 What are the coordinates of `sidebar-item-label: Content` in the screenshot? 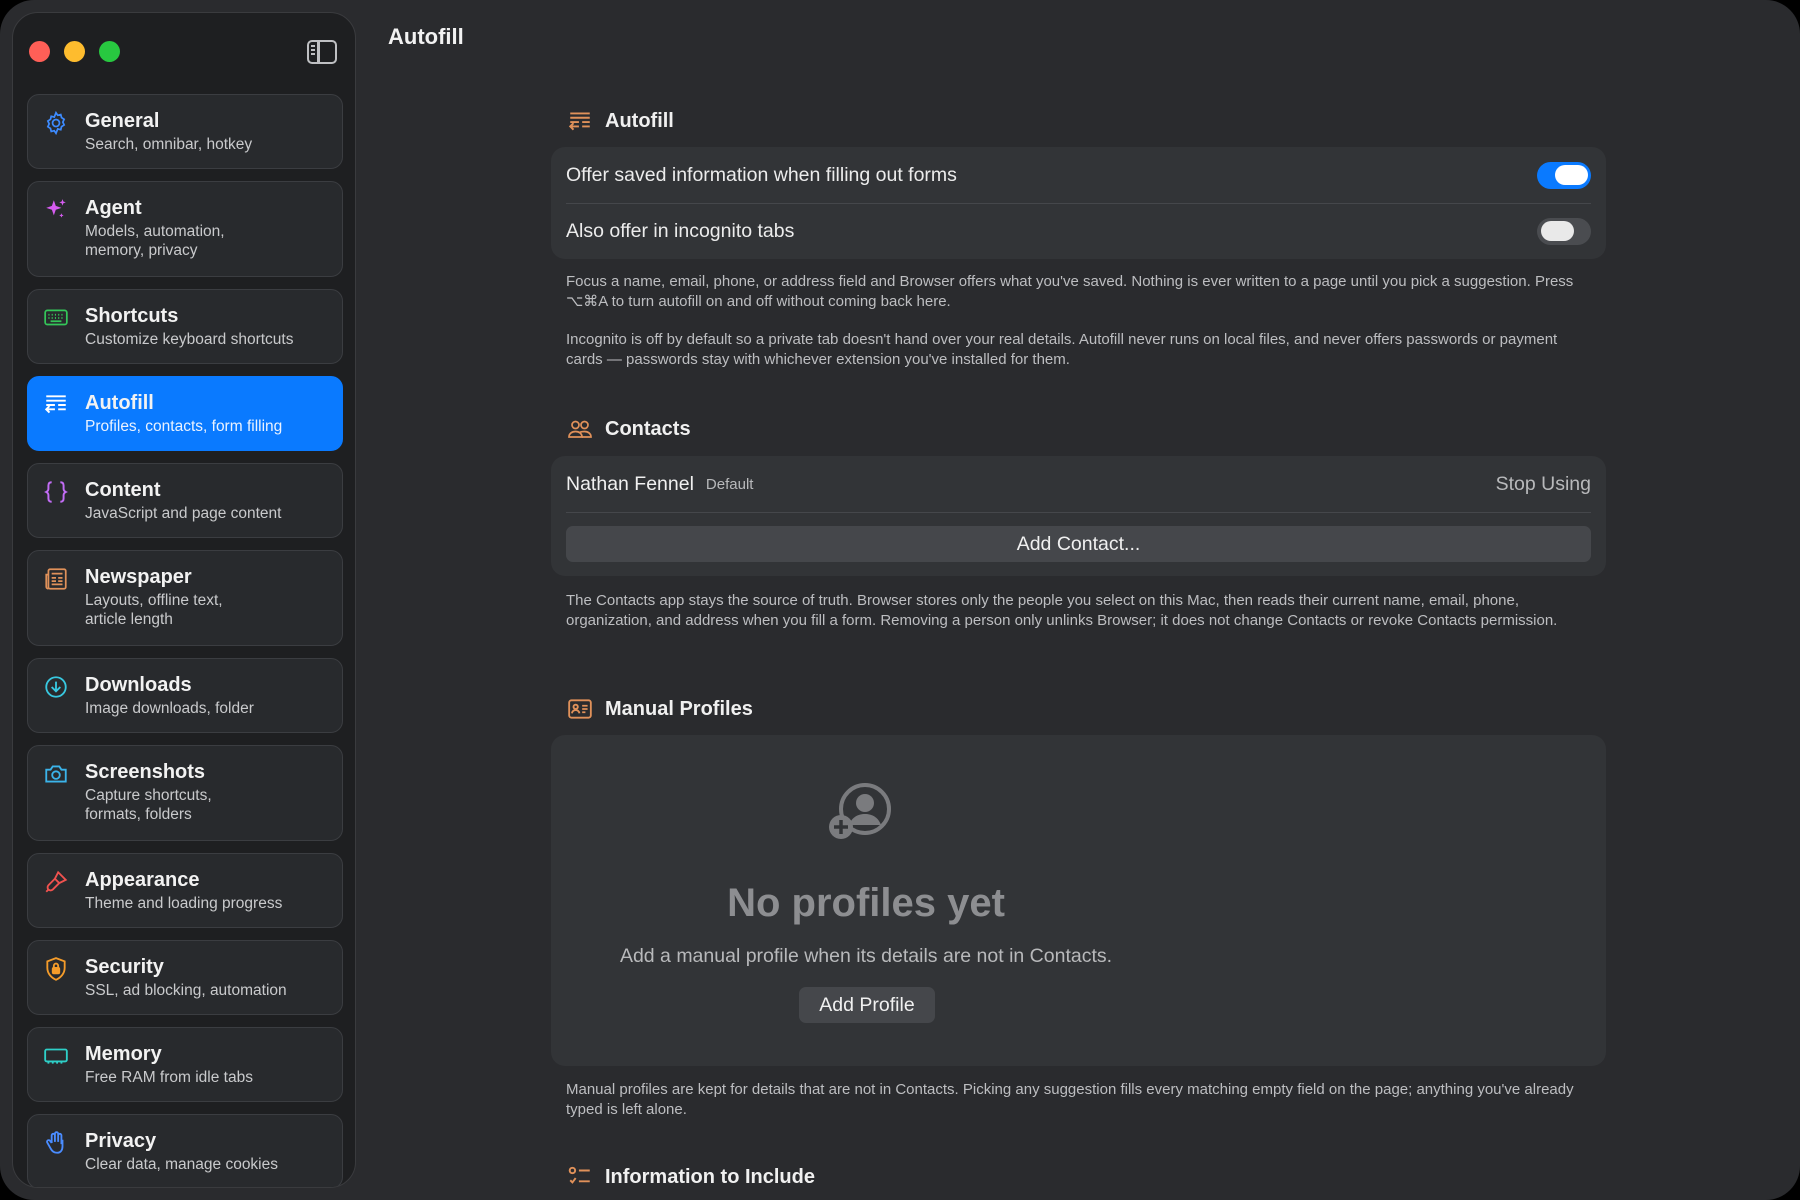 It's located at (123, 490).